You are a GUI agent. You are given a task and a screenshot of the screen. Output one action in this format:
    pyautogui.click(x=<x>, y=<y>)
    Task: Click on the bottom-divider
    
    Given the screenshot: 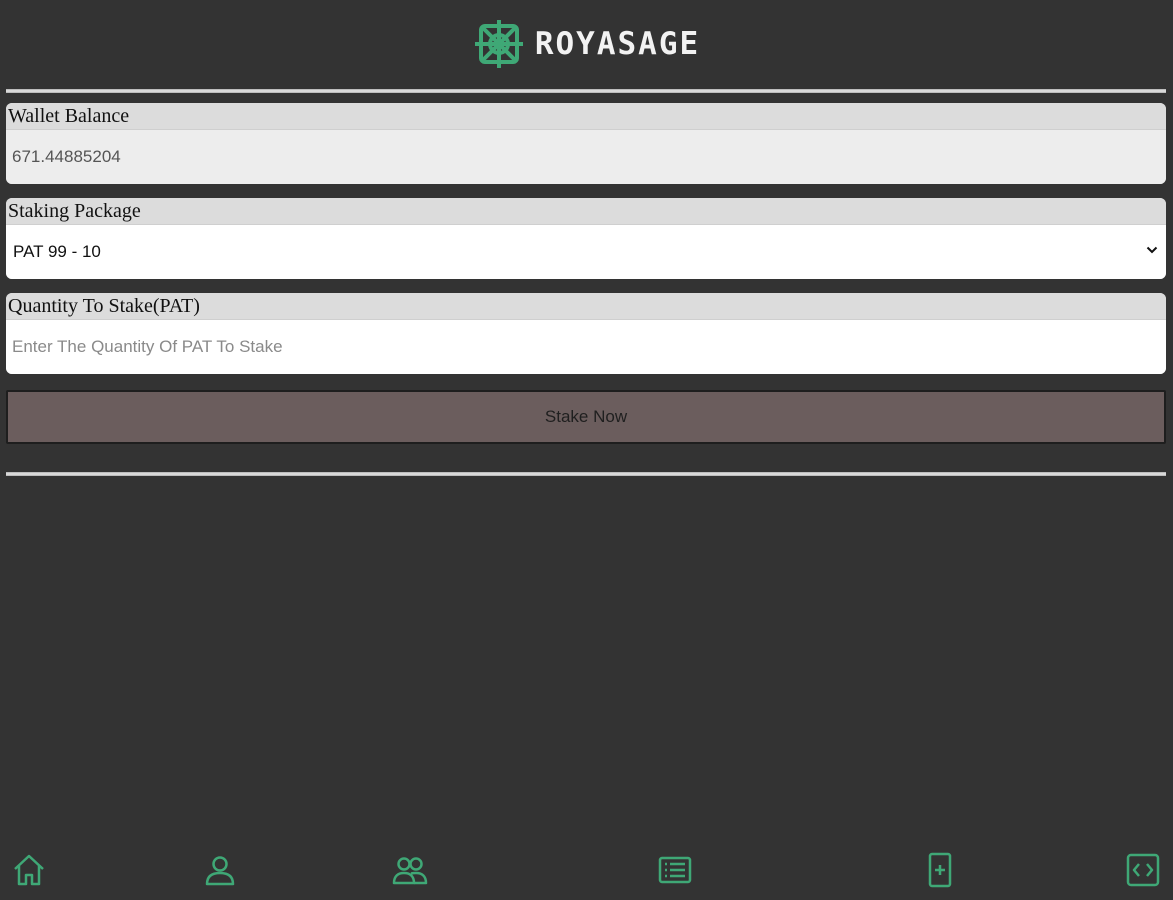 What is the action you would take?
    pyautogui.click(x=586, y=474)
    